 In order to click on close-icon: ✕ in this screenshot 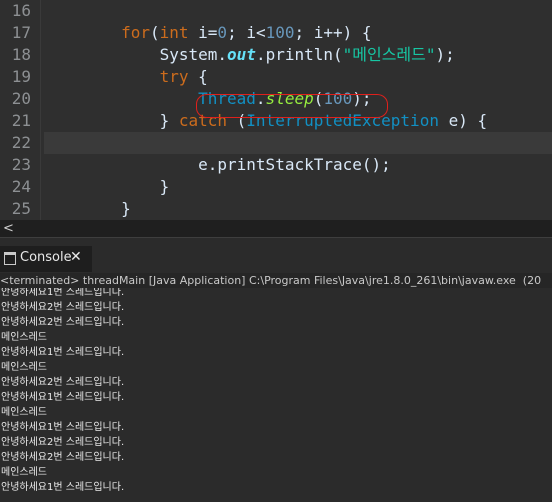, I will do `click(76, 257)`.